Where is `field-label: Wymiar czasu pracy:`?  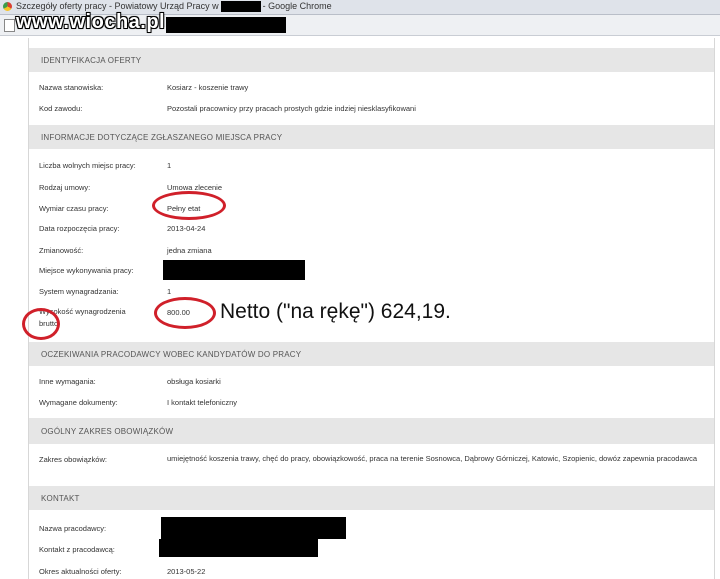 field-label: Wymiar czasu pracy: is located at coordinates (74, 208).